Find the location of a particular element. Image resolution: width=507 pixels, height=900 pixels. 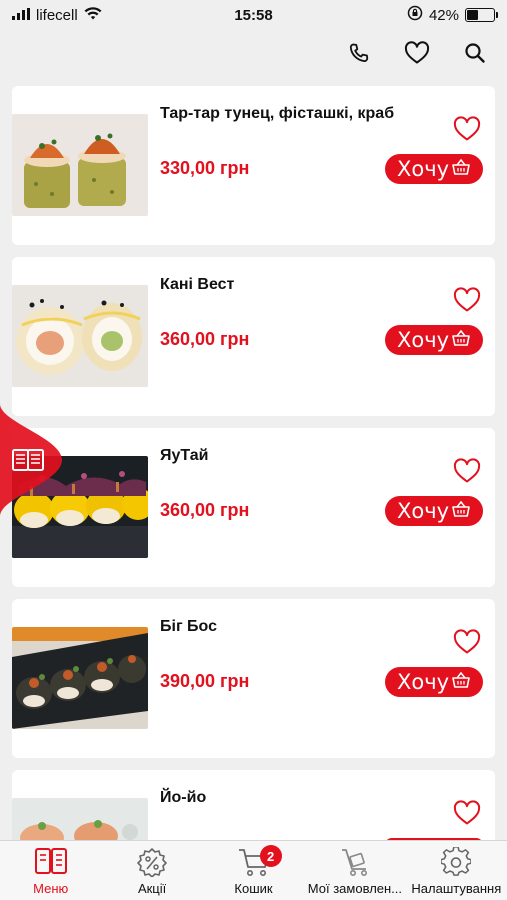

discount-icon is located at coordinates (152, 862).